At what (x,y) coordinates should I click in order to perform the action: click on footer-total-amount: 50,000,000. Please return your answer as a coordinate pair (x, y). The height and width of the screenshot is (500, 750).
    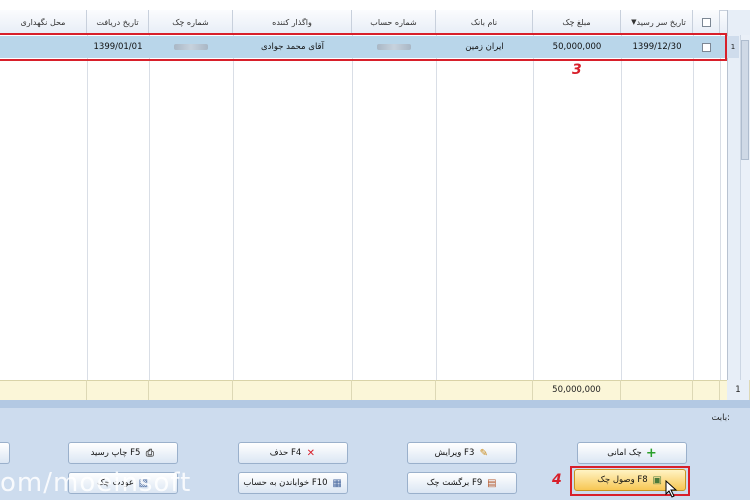
    Looking at the image, I should click on (577, 390).